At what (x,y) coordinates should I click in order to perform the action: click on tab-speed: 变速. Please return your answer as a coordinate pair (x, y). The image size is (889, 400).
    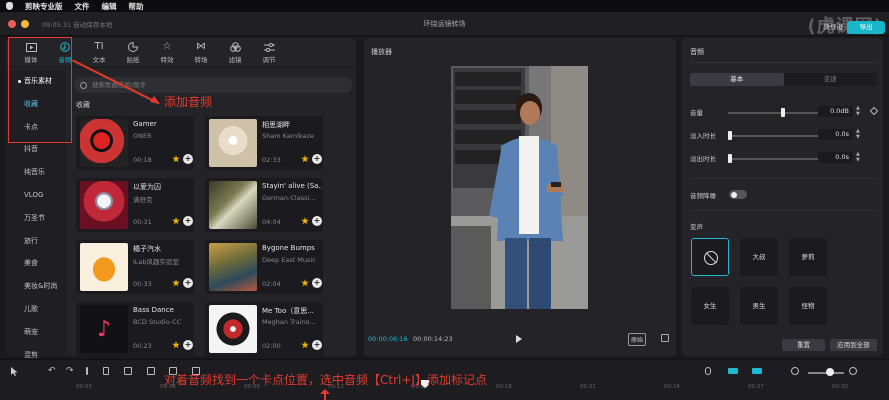
    Looking at the image, I should click on (831, 79).